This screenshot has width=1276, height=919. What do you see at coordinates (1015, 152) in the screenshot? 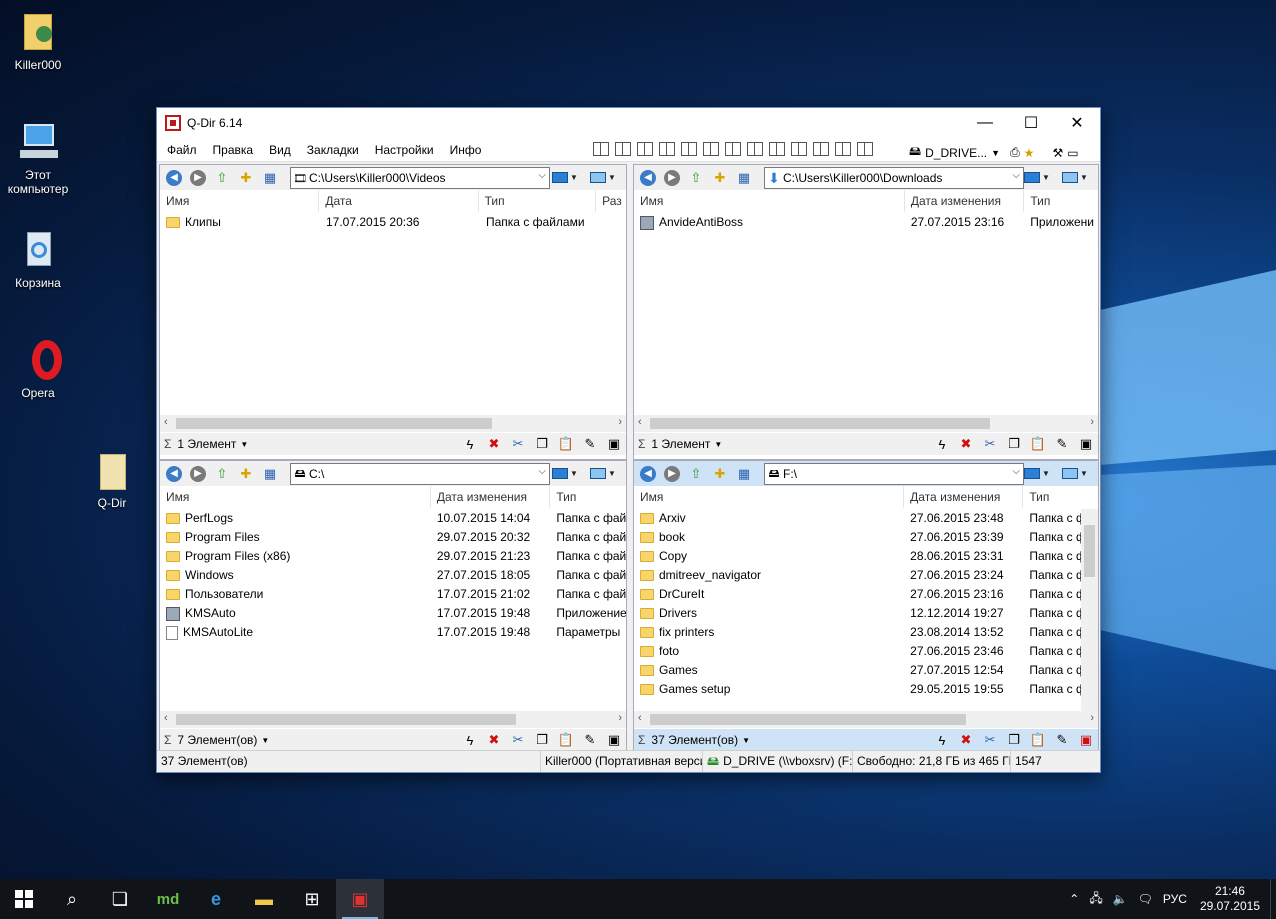
I see `print-icon: ⎙` at bounding box center [1015, 152].